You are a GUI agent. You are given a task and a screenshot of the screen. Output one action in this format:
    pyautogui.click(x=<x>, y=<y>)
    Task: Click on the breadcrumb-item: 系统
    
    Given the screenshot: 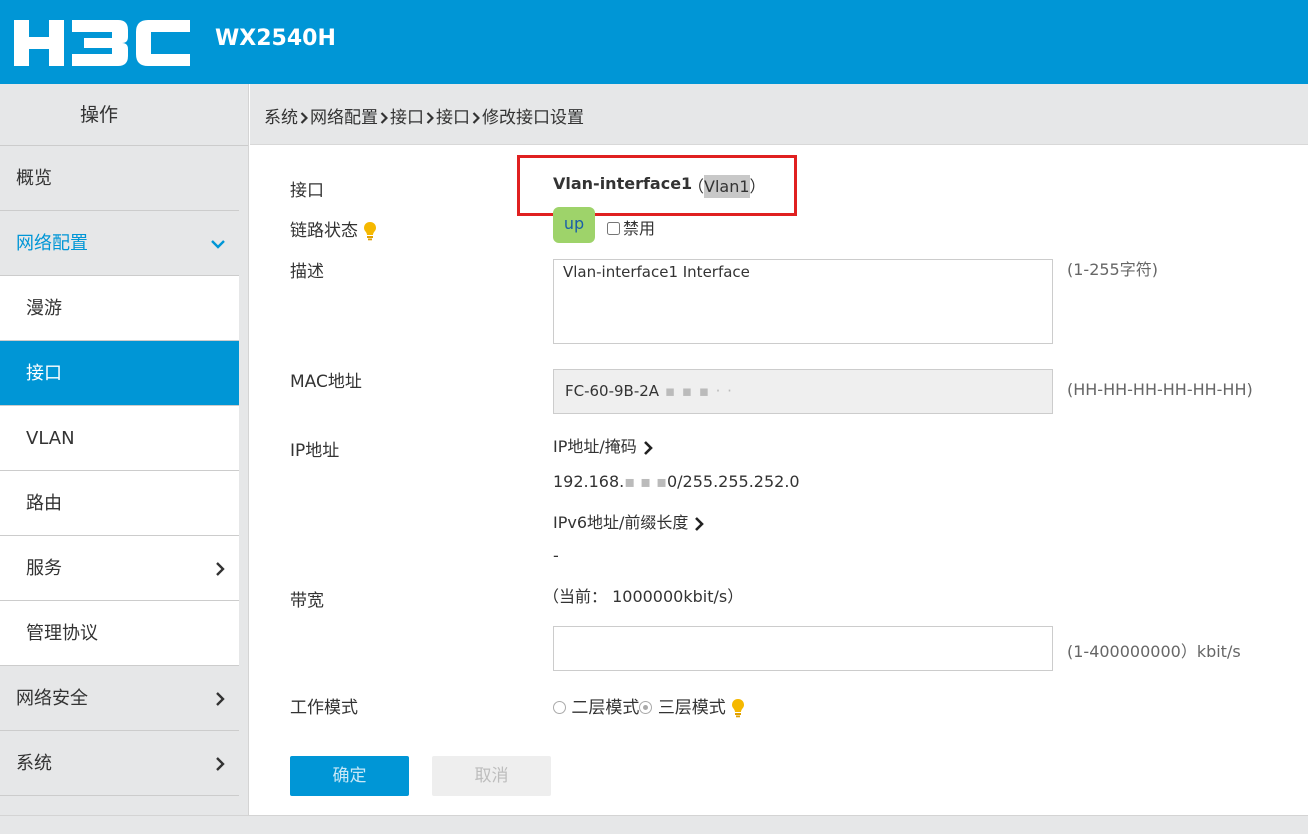 What is the action you would take?
    pyautogui.click(x=281, y=118)
    